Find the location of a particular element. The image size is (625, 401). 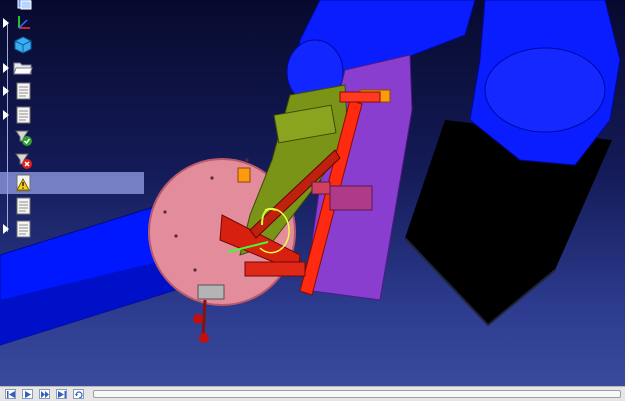

fast-forward-icon is located at coordinates (45, 394).